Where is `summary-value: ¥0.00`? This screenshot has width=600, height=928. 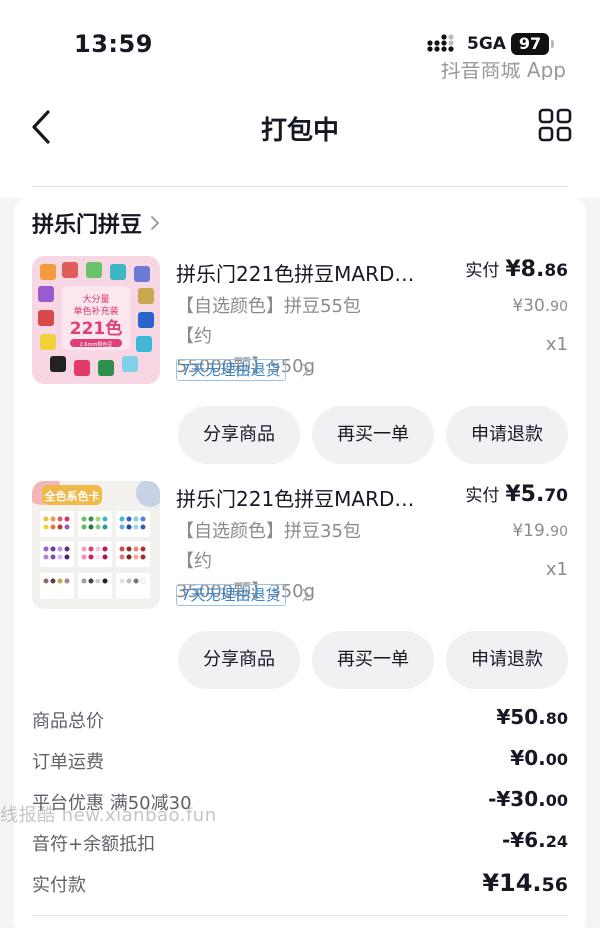
summary-value: ¥0.00 is located at coordinates (539, 758).